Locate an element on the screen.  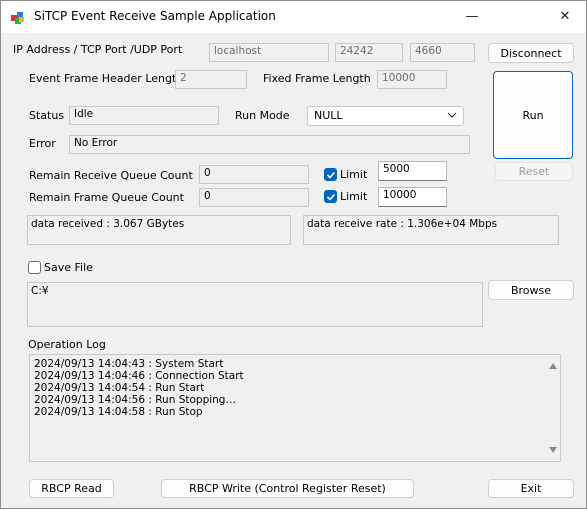
error-field: No Error is located at coordinates (269, 144).